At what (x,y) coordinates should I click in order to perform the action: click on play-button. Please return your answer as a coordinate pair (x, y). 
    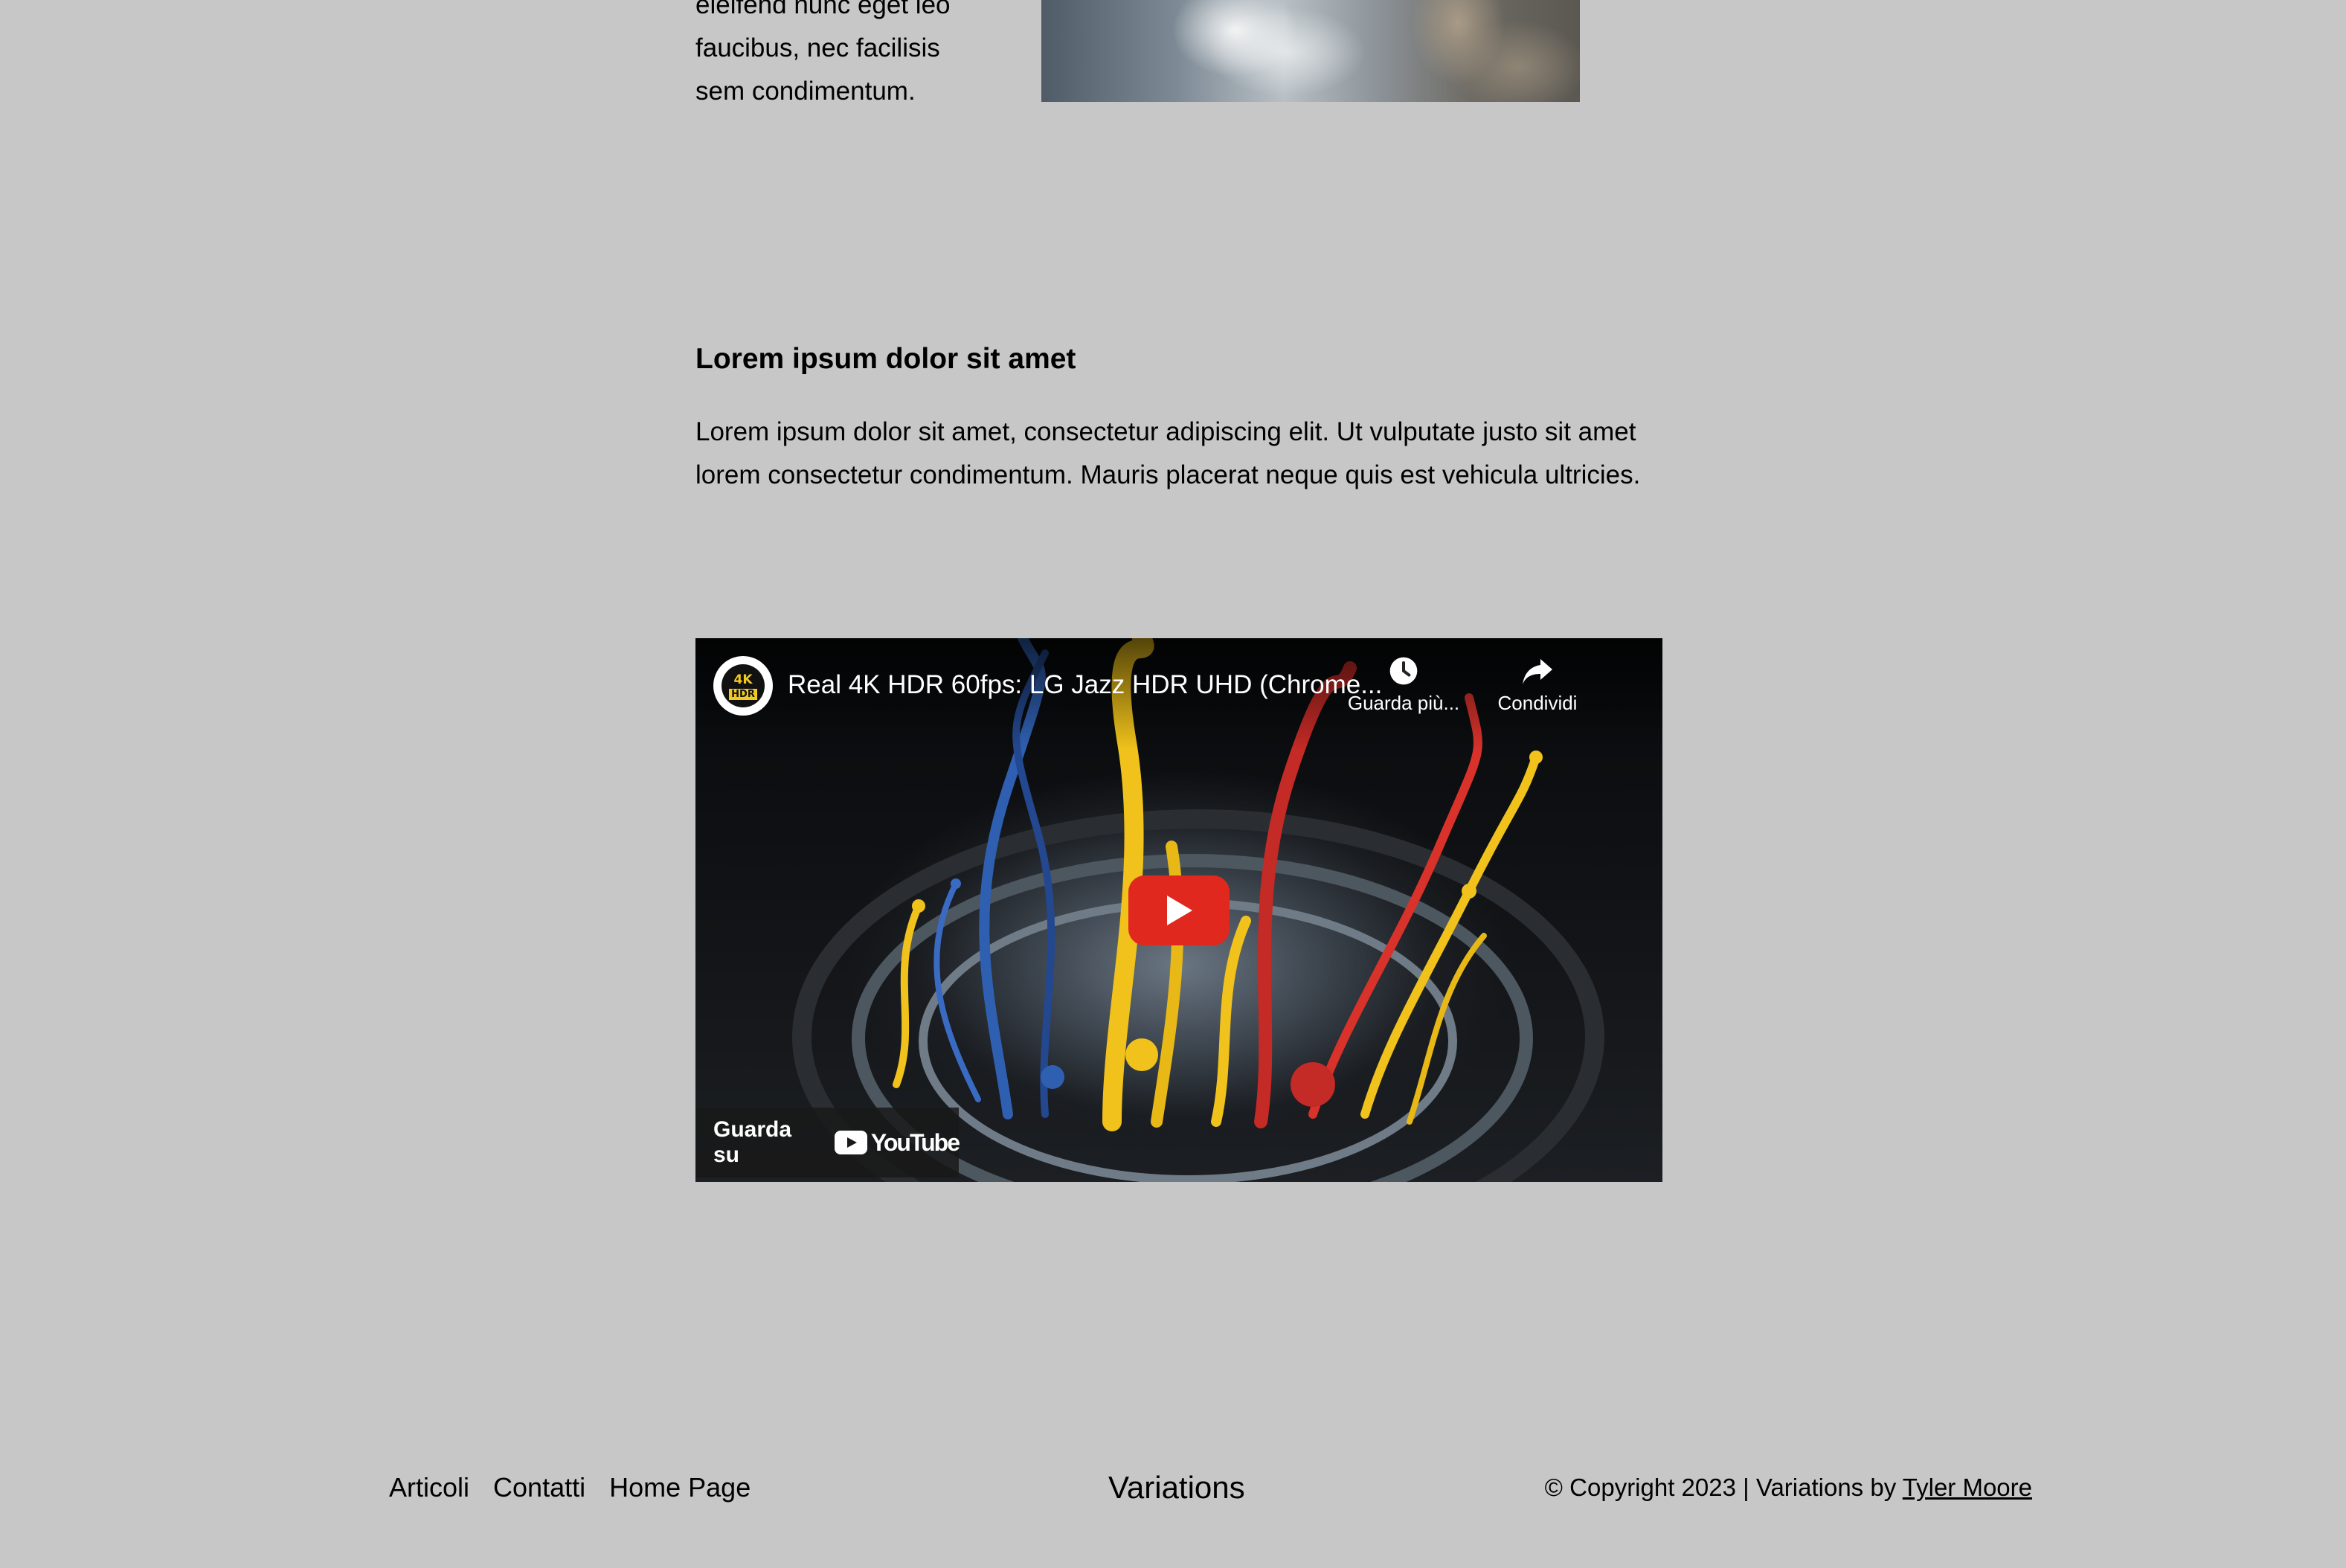
    Looking at the image, I should click on (1179, 910).